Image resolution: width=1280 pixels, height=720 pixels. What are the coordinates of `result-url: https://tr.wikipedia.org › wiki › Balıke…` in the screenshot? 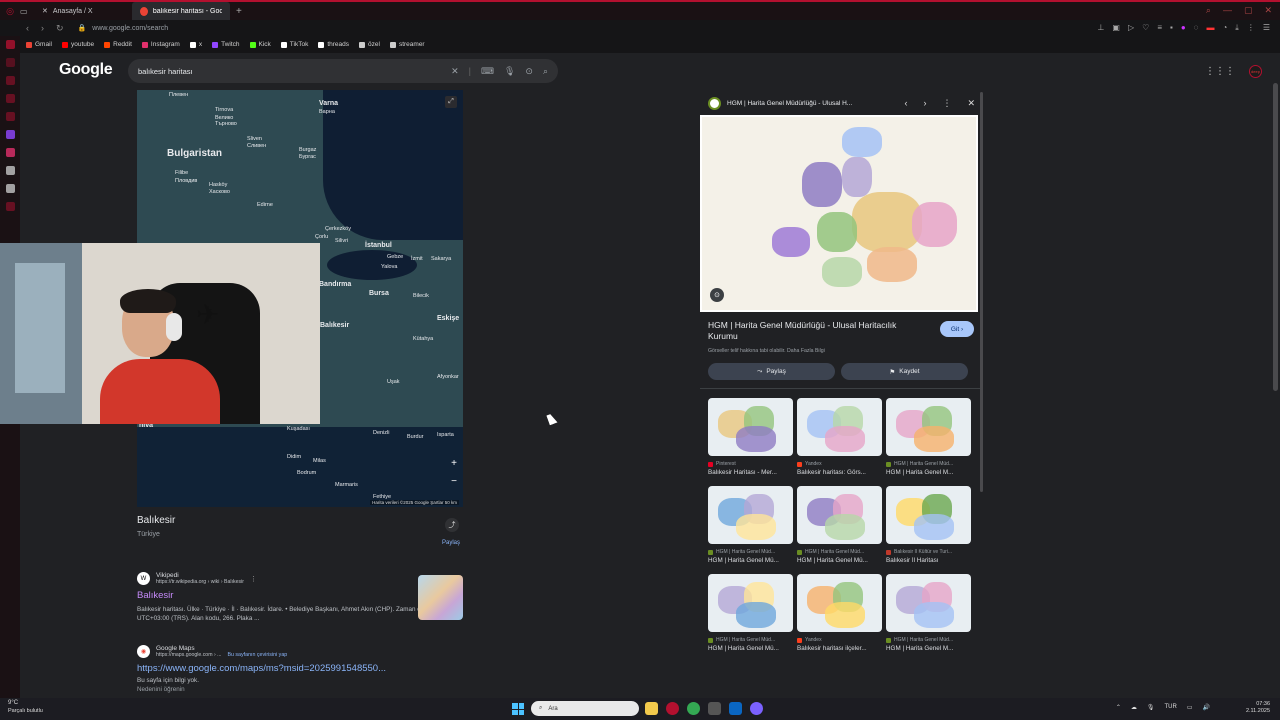 It's located at (200, 582).